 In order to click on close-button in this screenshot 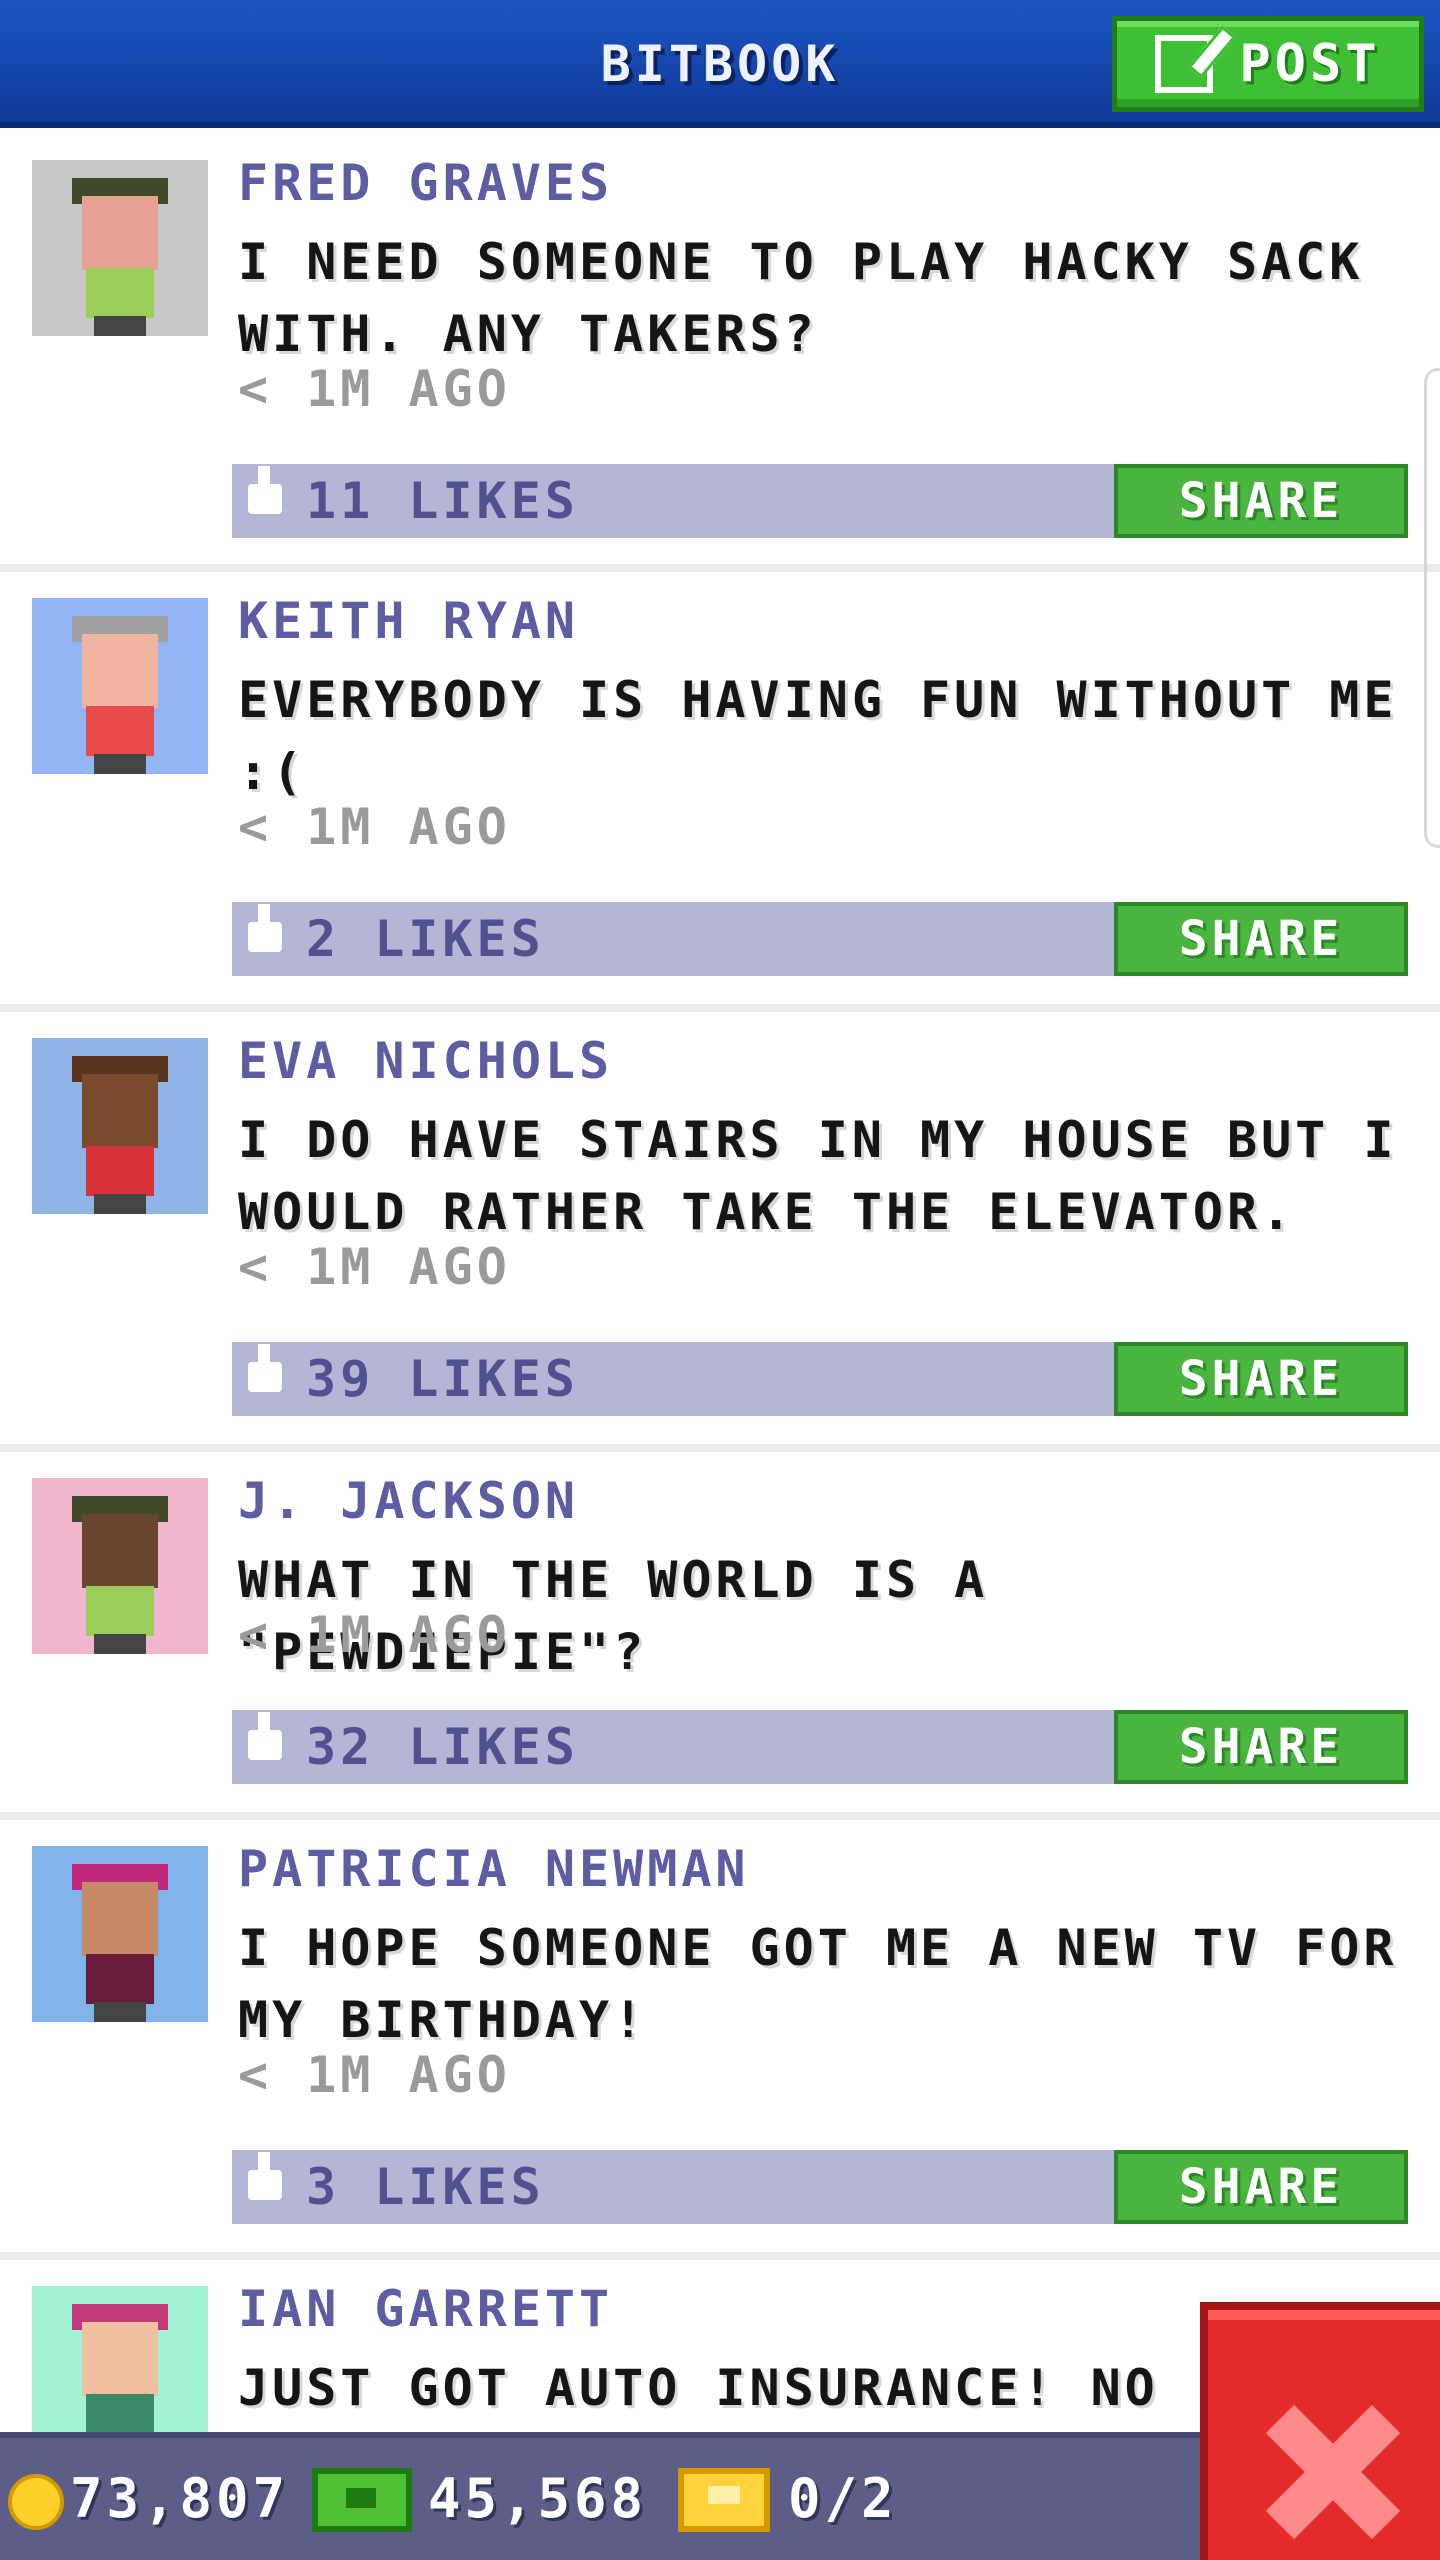, I will do `click(1320, 2431)`.